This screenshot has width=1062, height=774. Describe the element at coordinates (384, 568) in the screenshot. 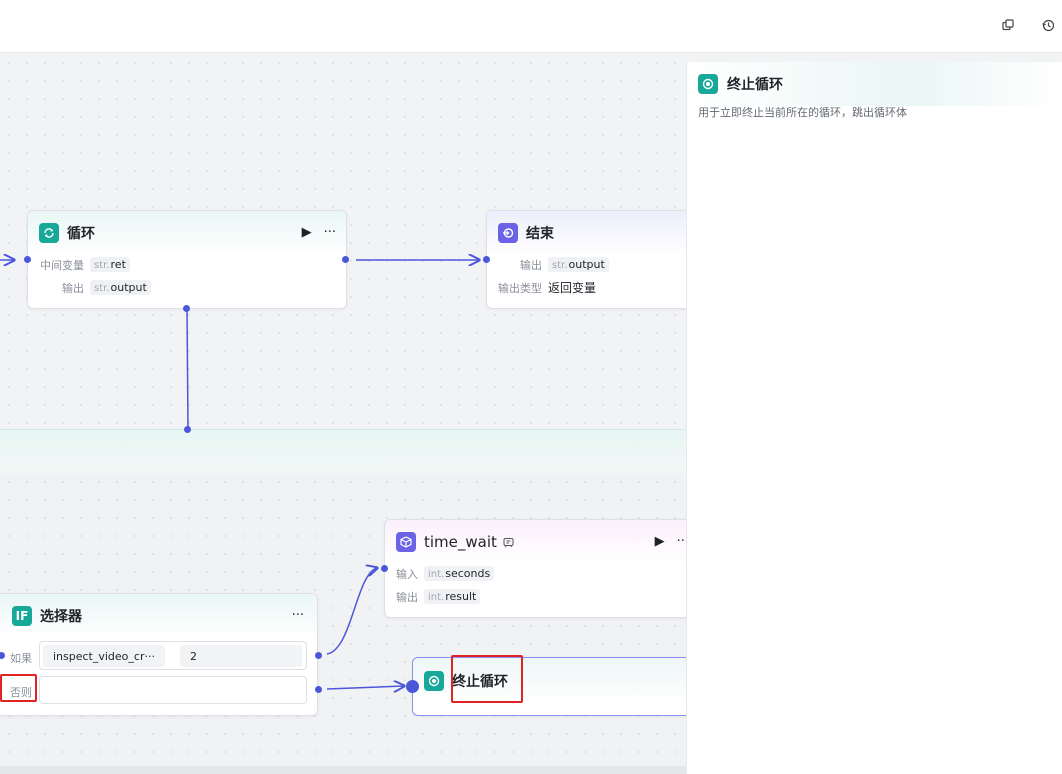

I see `time-wait-input-port` at that location.